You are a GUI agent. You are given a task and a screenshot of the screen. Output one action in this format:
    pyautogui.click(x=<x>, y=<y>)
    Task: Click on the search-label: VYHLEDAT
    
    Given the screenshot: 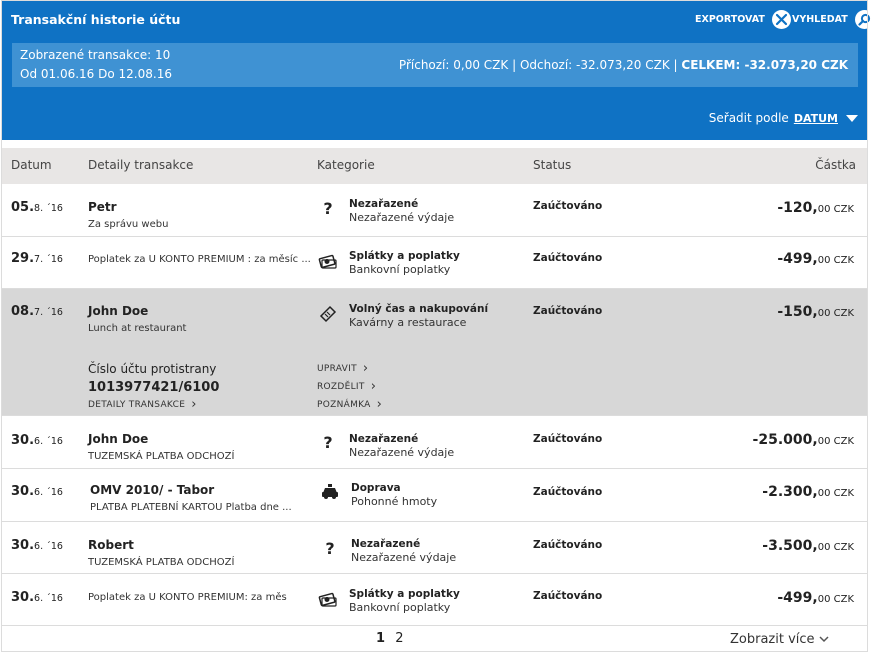 What is the action you would take?
    pyautogui.click(x=820, y=19)
    